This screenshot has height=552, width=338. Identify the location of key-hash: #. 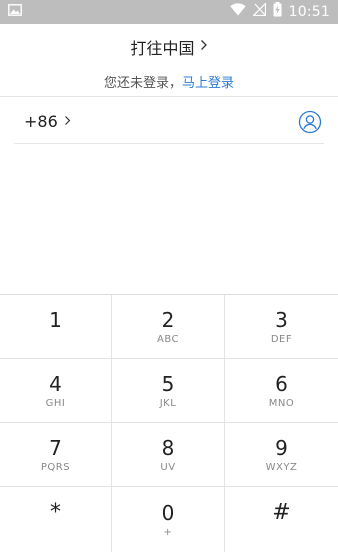
(281, 519).